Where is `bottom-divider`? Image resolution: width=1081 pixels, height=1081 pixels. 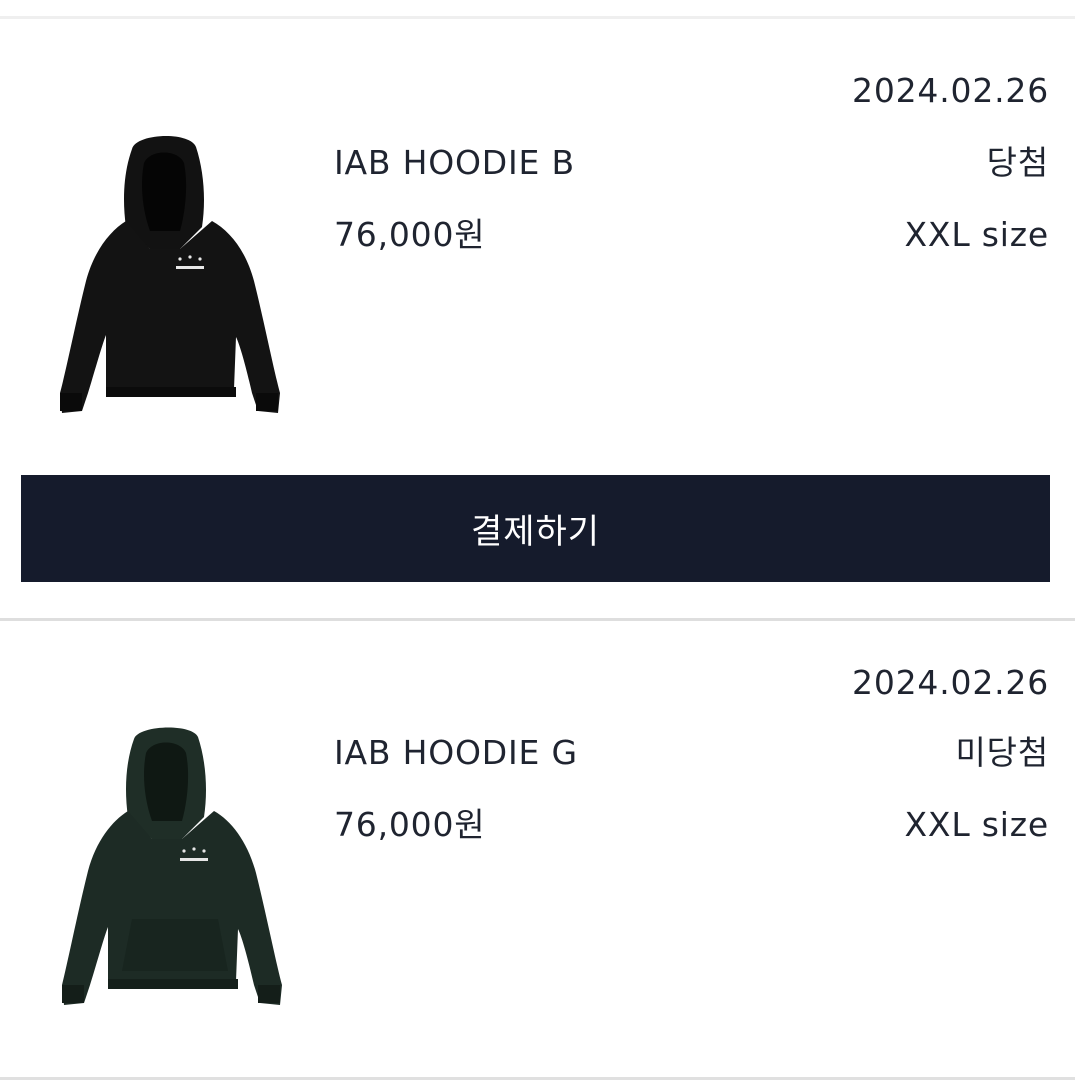 bottom-divider is located at coordinates (537, 1078).